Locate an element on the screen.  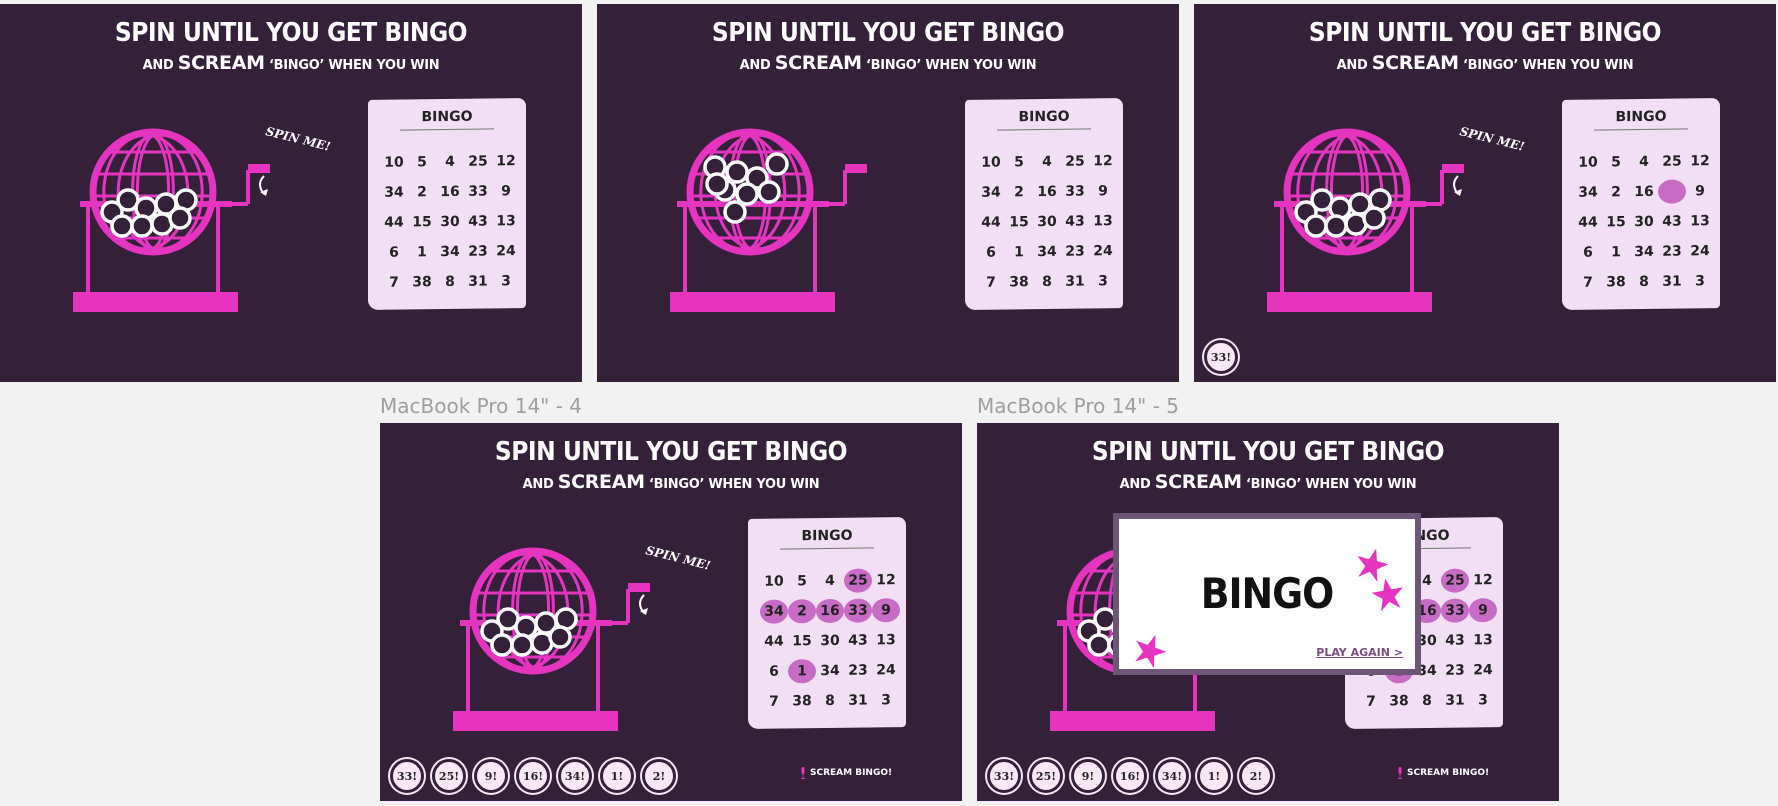
play-again-link: PLAY AGAIN > is located at coordinates (1359, 652).